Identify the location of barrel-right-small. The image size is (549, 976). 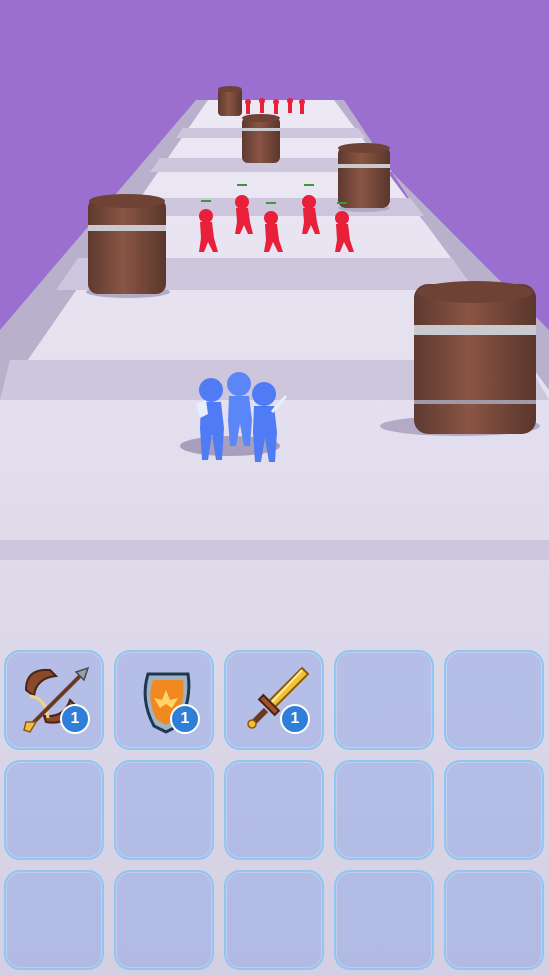
(364, 177).